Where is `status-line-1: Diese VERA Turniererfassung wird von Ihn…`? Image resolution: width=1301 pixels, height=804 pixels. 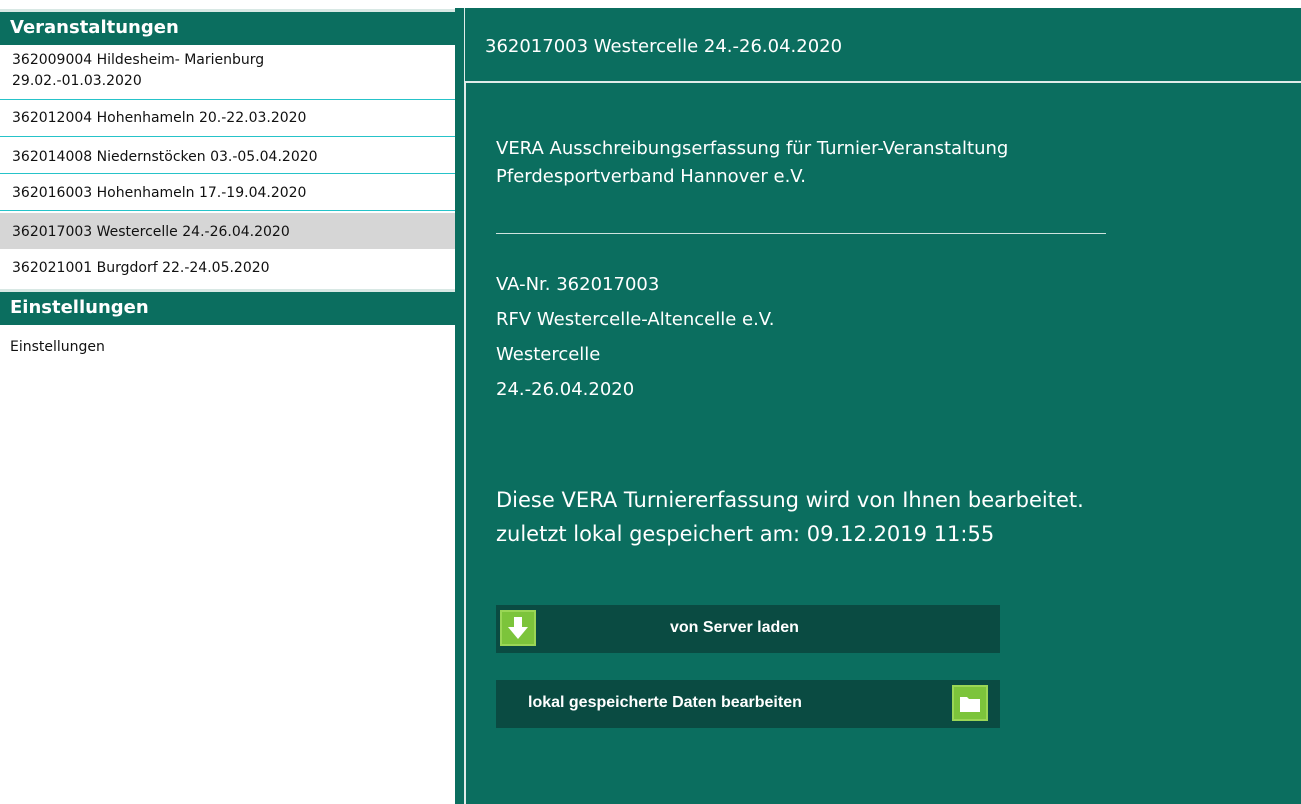
status-line-1: Diese VERA Turniererfassung wird von Ihn… is located at coordinates (790, 500).